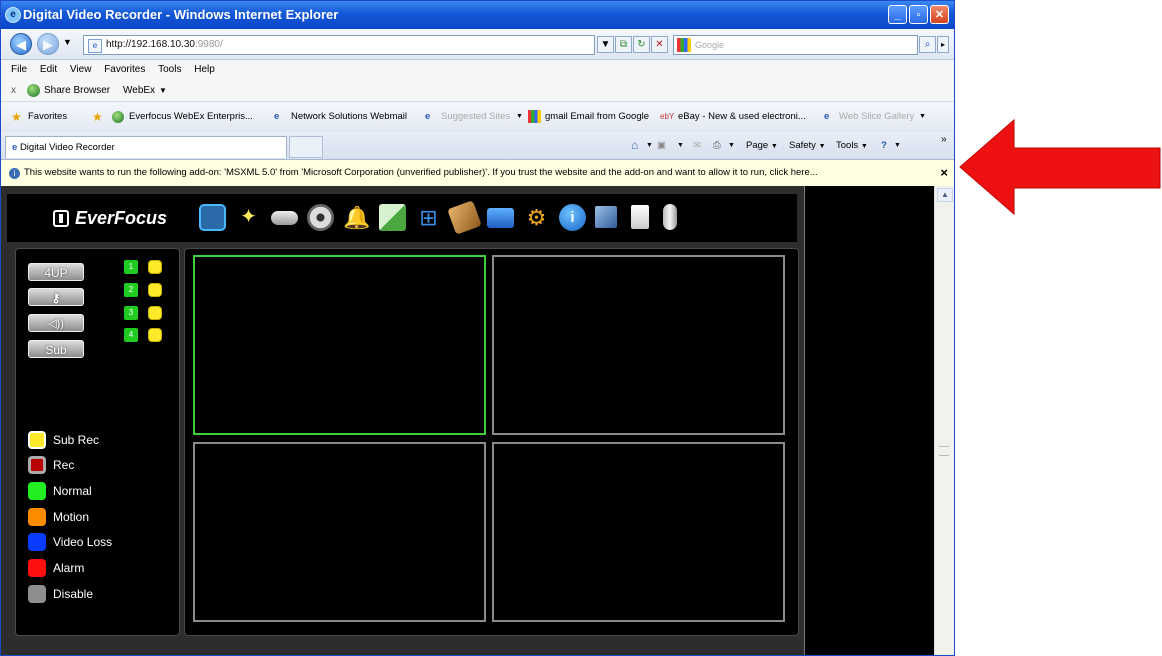 This screenshot has height=656, width=1162. I want to click on menu-help: Help, so click(204, 69).